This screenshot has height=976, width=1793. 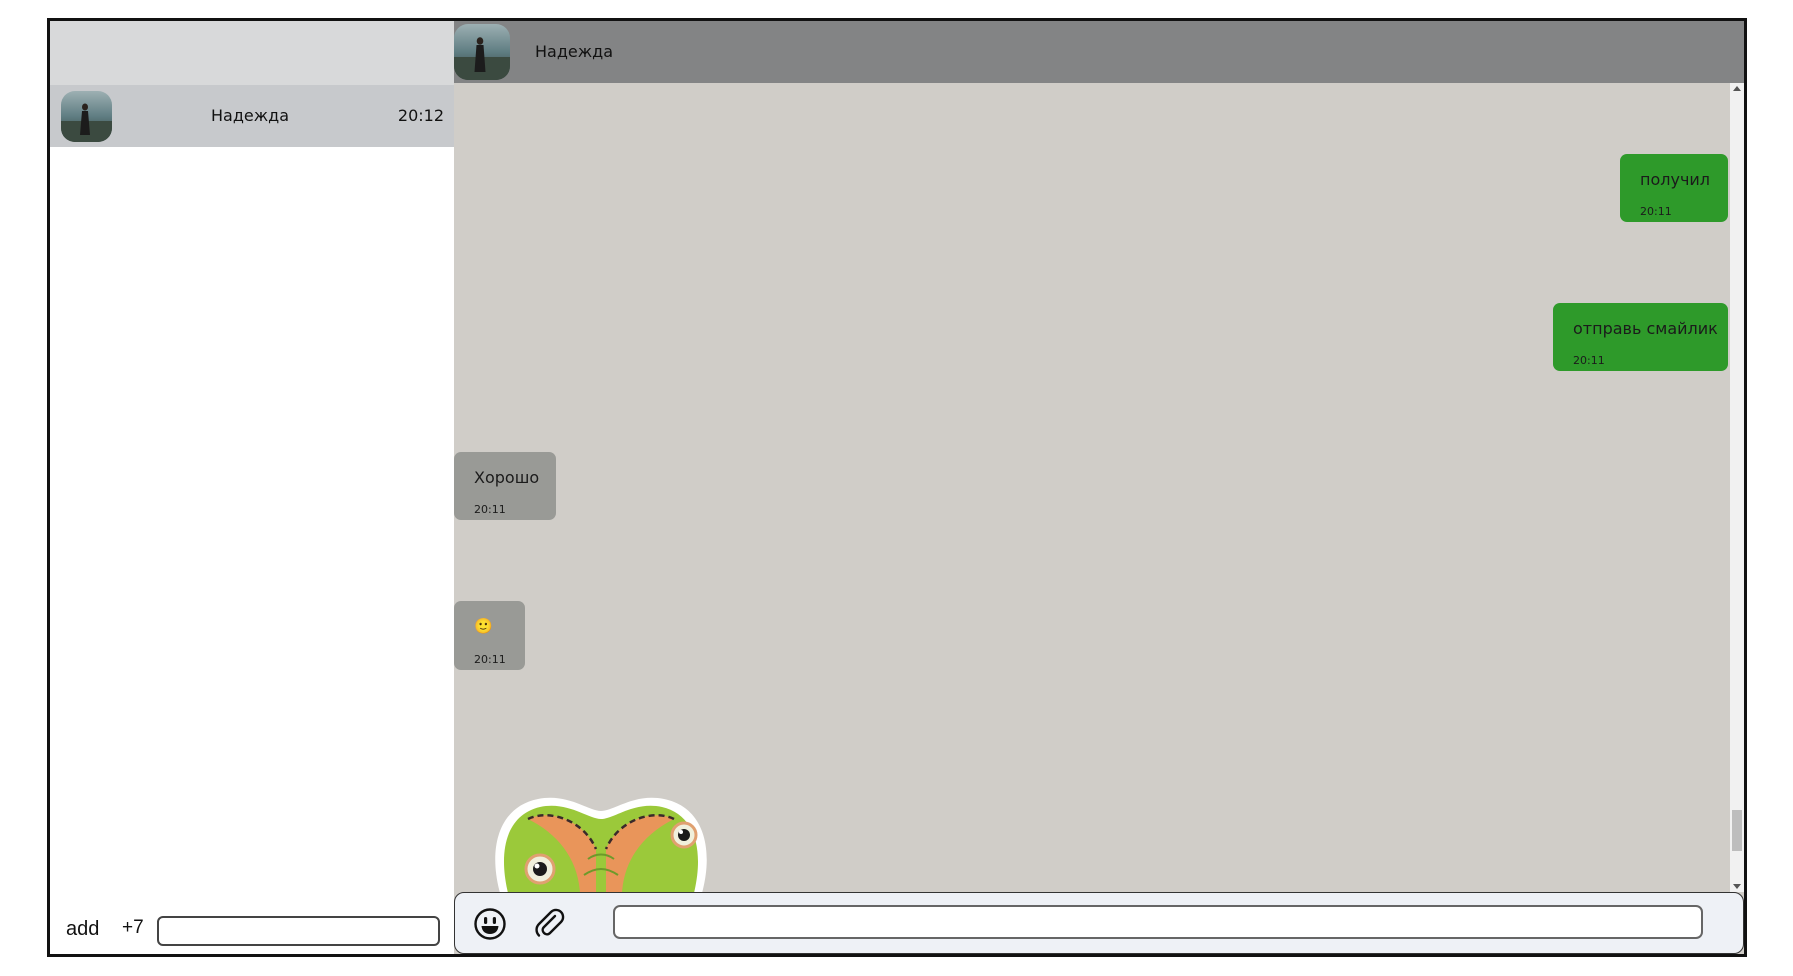 I want to click on scroll-down-arrow-icon, so click(x=1737, y=886).